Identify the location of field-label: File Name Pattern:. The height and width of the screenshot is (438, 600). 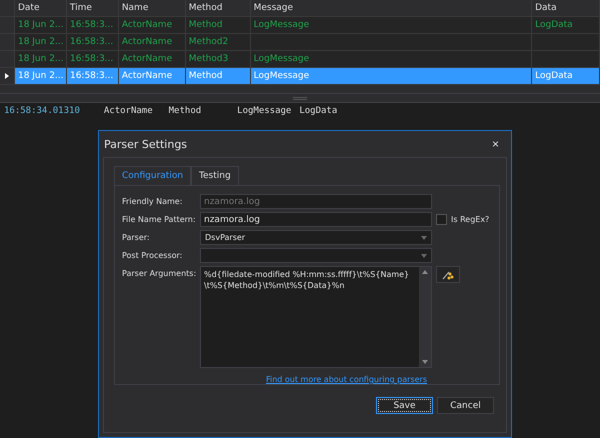
(159, 220).